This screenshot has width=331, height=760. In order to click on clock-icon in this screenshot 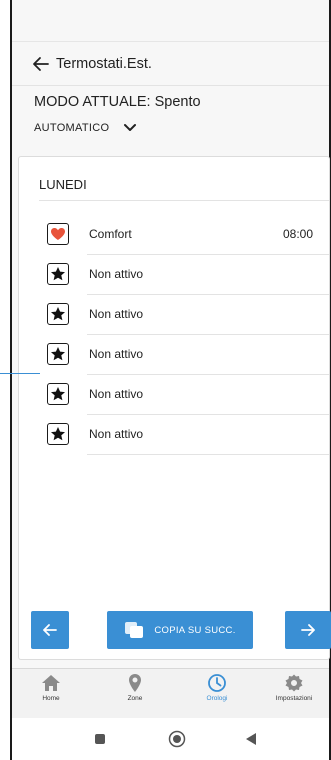, I will do `click(217, 683)`.